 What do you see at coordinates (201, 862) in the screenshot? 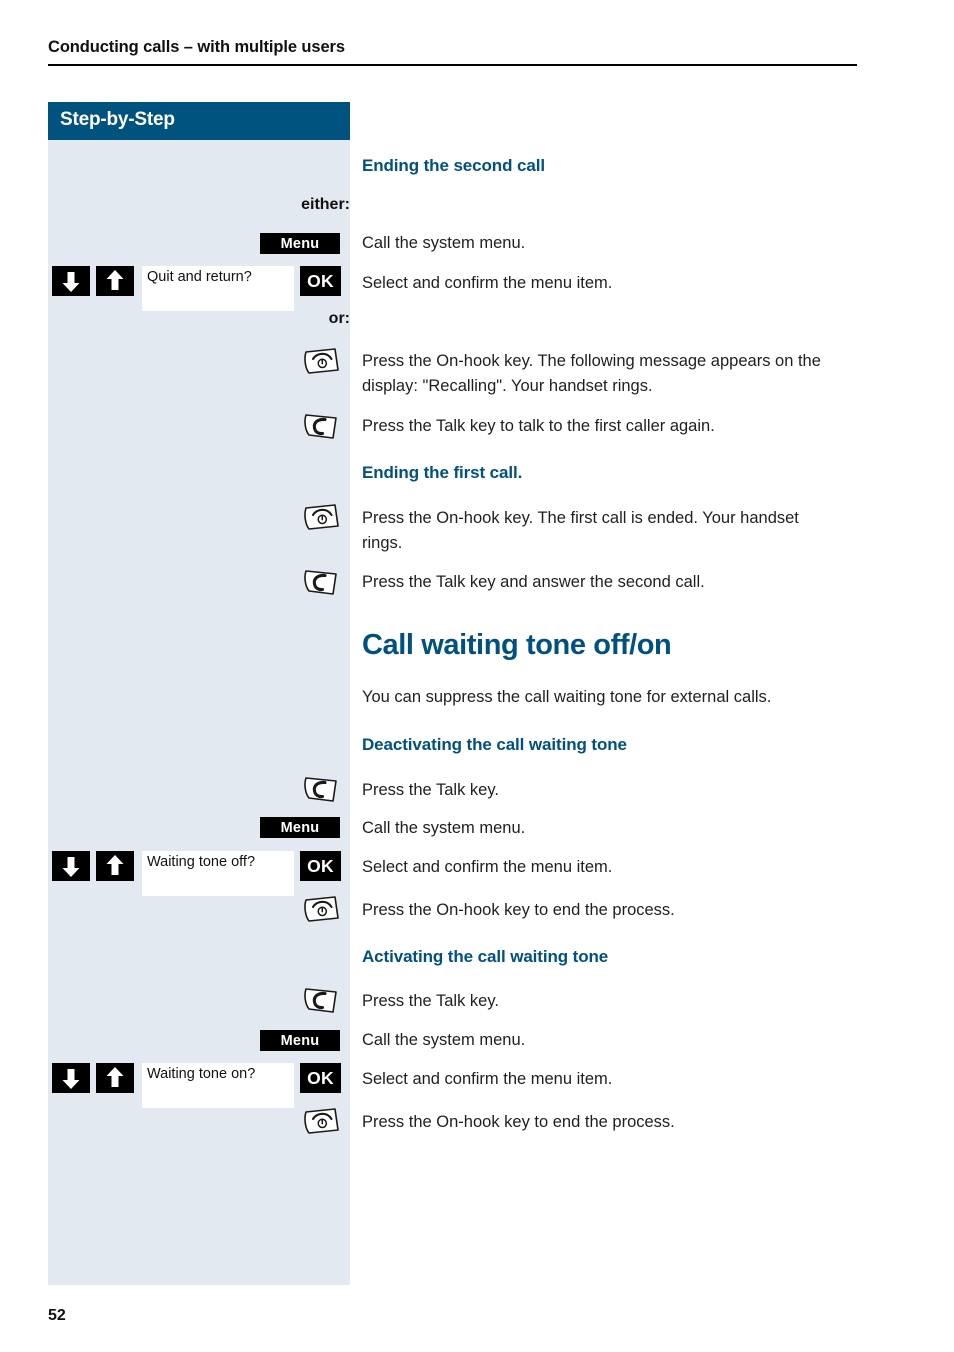
I see `display-text-waiting-tone-off: Waiting tone off?` at bounding box center [201, 862].